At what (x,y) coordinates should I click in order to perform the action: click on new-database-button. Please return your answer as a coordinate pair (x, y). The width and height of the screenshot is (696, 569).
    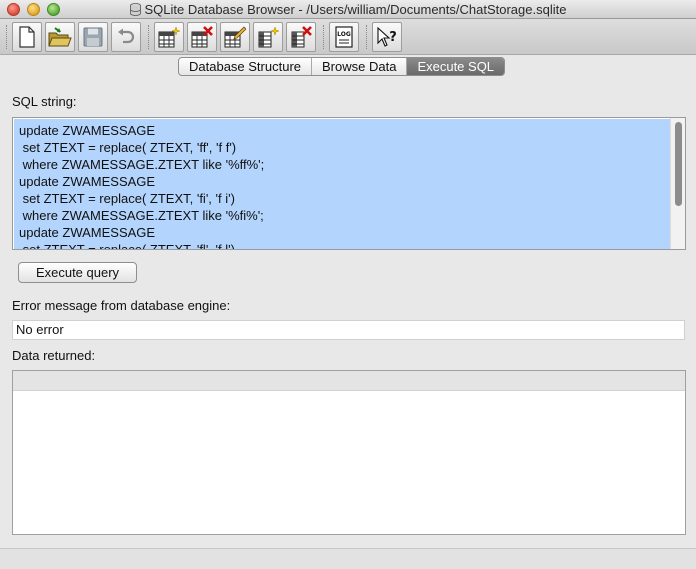
    Looking at the image, I should click on (27, 37).